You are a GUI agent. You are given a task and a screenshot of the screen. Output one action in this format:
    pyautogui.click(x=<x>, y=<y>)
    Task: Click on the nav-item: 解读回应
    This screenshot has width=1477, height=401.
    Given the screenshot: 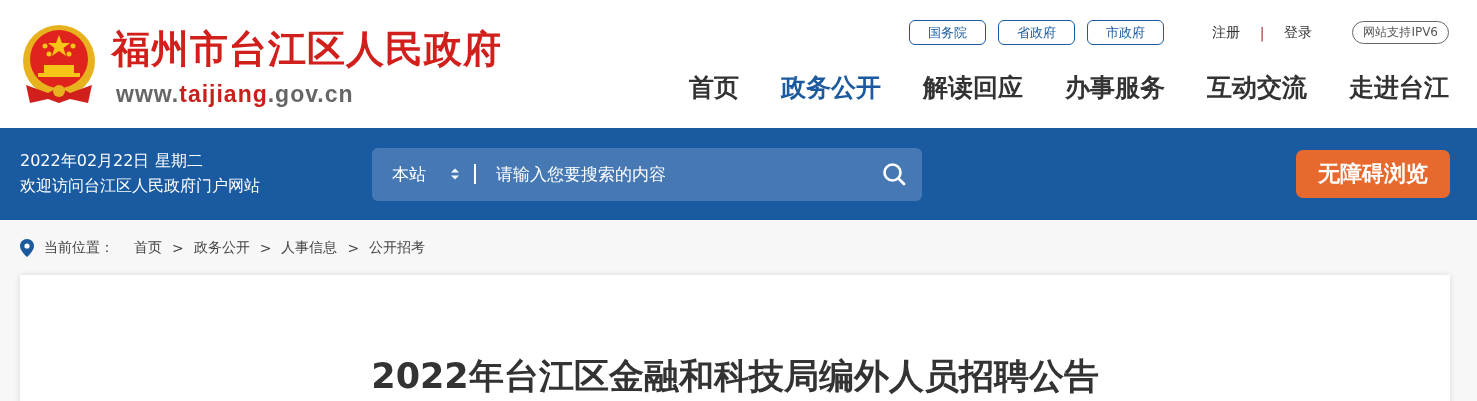 What is the action you would take?
    pyautogui.click(x=973, y=87)
    